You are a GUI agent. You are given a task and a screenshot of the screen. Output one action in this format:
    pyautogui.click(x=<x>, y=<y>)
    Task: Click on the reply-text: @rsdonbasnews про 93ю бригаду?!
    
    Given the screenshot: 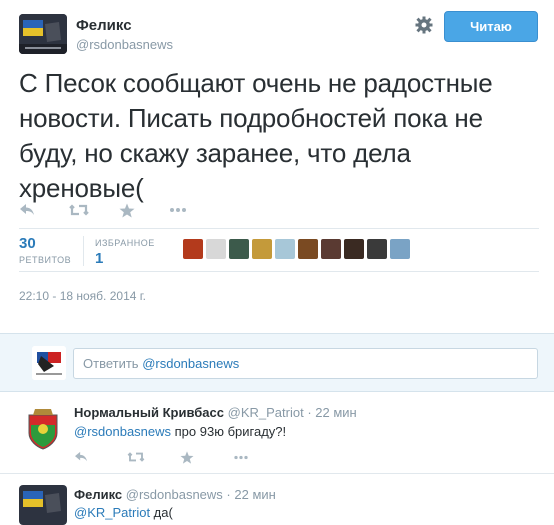 What is the action you would take?
    pyautogui.click(x=180, y=431)
    